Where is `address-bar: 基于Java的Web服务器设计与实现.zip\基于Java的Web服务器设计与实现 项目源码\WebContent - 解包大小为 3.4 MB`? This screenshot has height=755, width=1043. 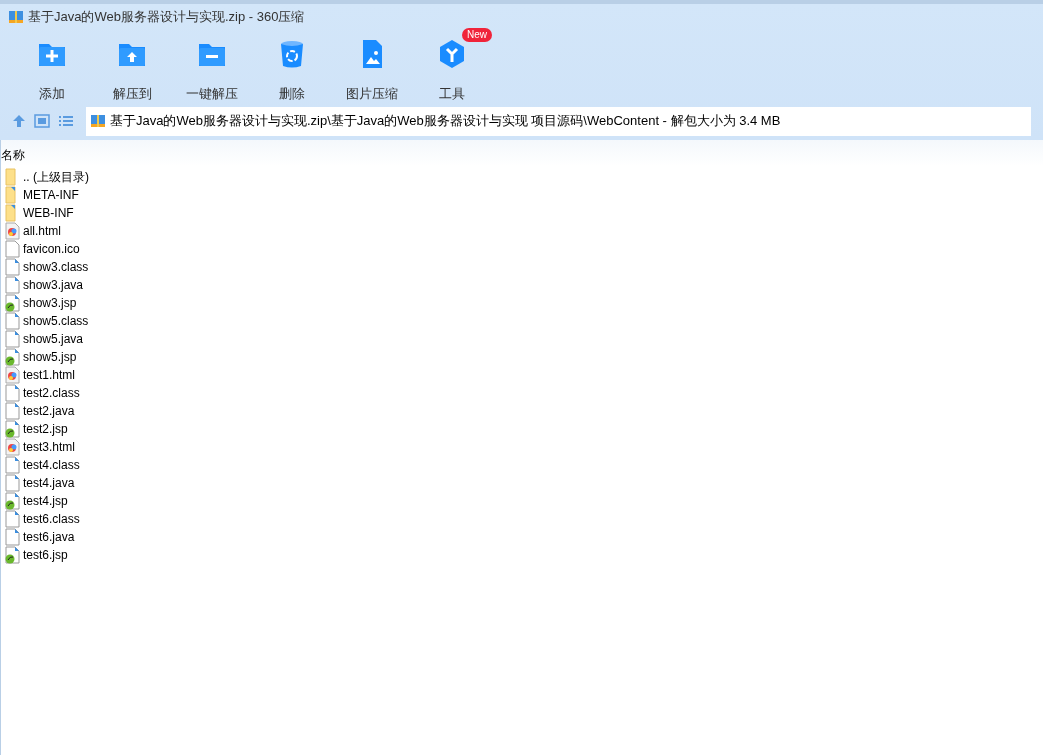 address-bar: 基于Java的Web服务器设计与实现.zip\基于Java的Web服务器设计与实现 项目源码\WebContent - 解包大小为 3.4 MB is located at coordinates (558, 121).